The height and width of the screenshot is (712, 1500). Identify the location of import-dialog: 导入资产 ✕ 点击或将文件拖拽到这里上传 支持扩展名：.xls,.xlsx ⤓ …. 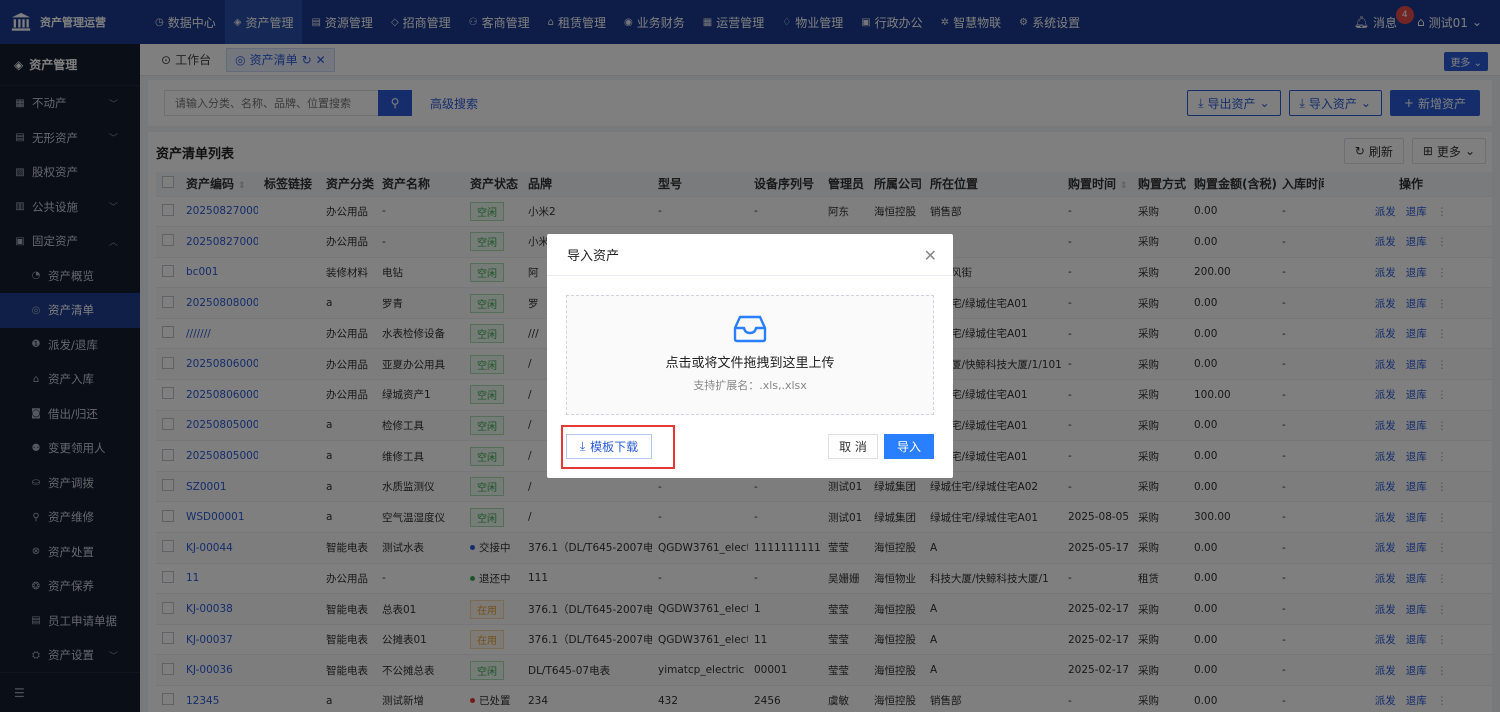
(750, 356).